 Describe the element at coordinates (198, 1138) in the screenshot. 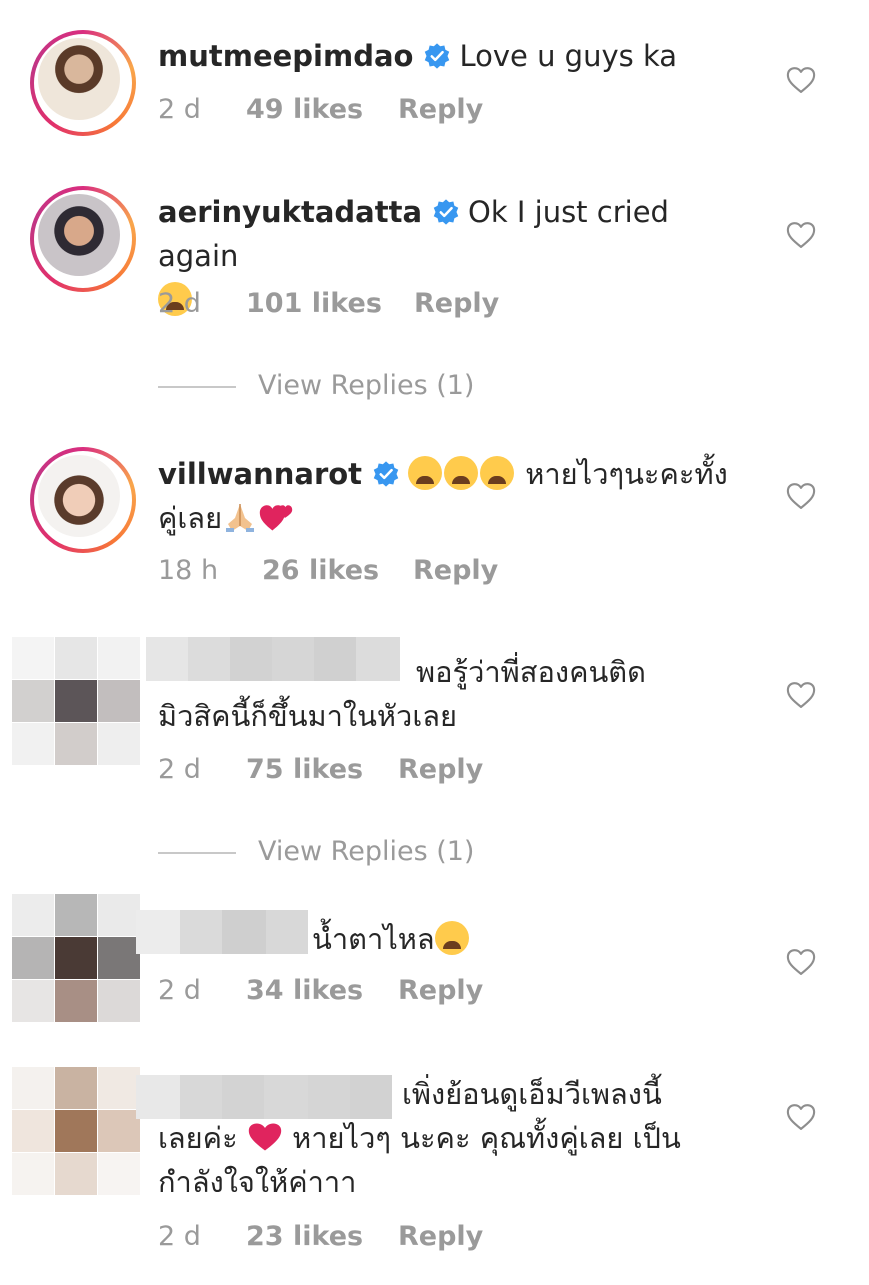

I see `comment-body-line2a: เลยค่ะ` at that location.